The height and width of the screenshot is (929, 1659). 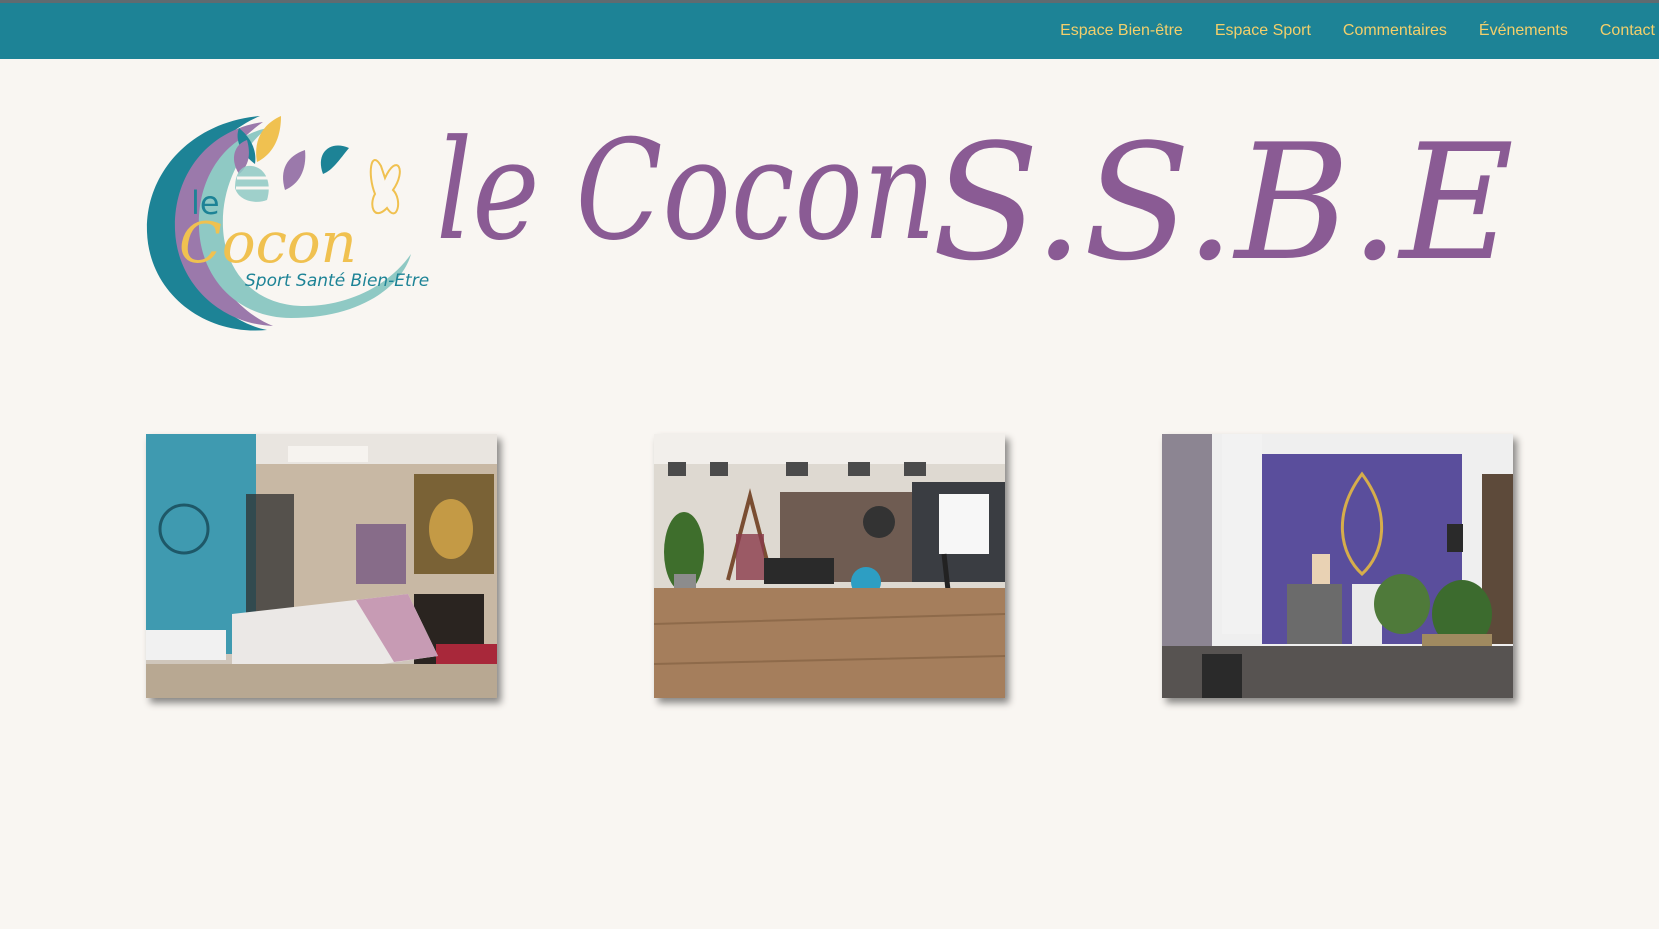 I want to click on sport-room-photo-icon, so click(x=829, y=566).